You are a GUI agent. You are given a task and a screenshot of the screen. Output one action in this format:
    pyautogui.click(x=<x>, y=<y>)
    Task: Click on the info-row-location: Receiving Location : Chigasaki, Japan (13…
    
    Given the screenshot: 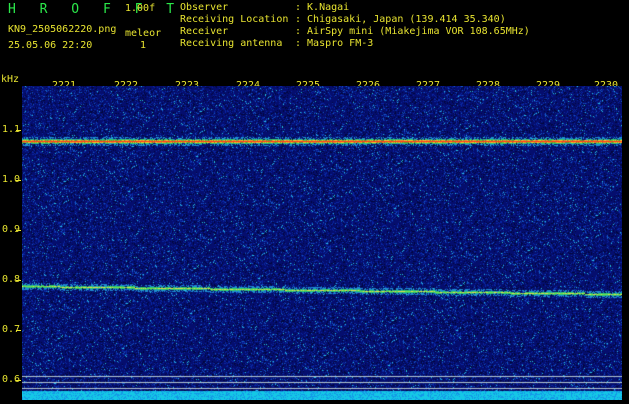 What is the action you would take?
    pyautogui.click(x=355, y=20)
    